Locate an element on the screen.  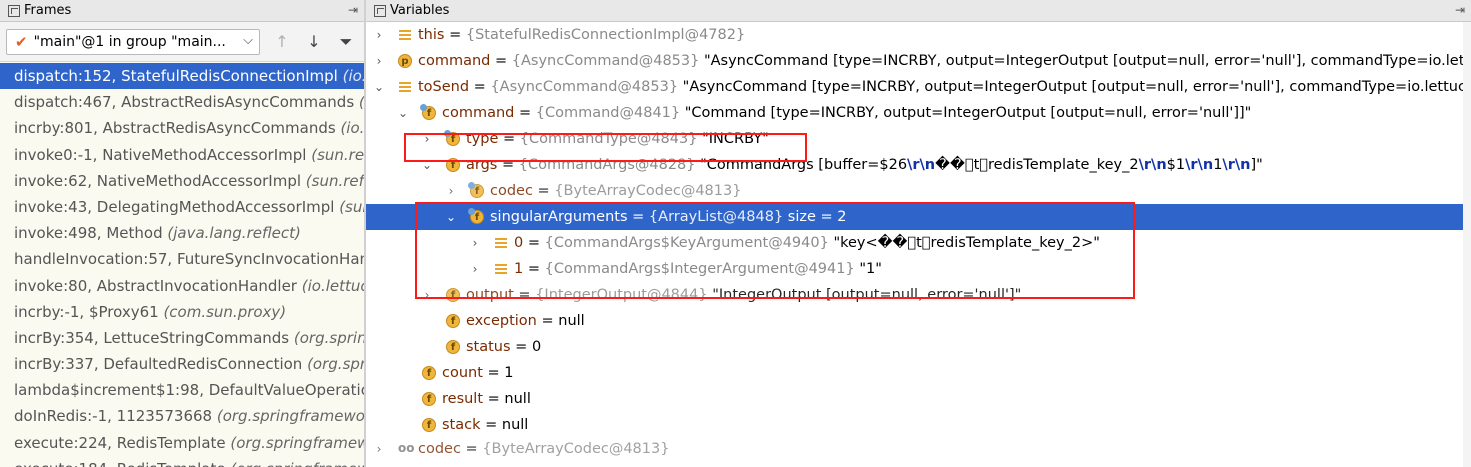
variable-row: › oo codec = {ByteArrayCodec@4813} is located at coordinates (918, 449).